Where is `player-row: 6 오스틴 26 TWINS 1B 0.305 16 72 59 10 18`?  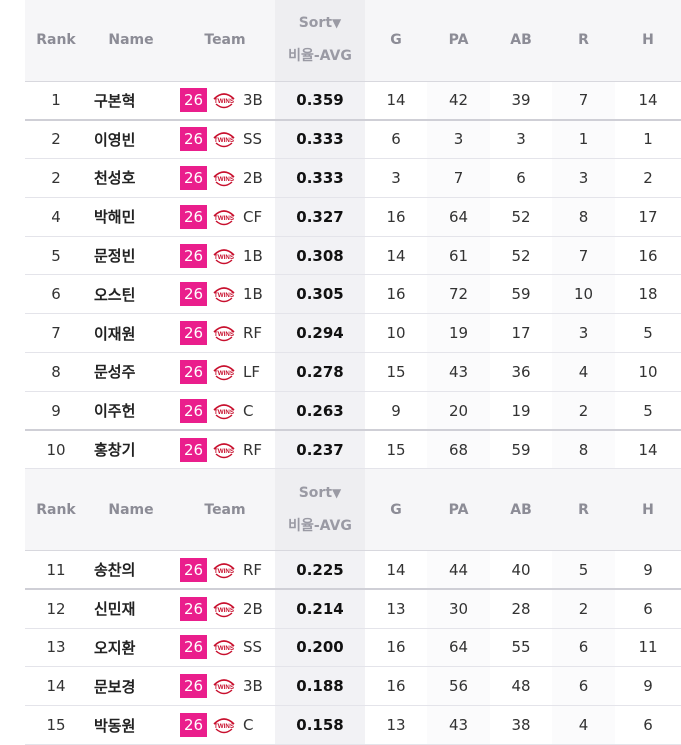
player-row: 6 오스틴 26 TWINS 1B 0.305 16 72 59 10 18 is located at coordinates (353, 294).